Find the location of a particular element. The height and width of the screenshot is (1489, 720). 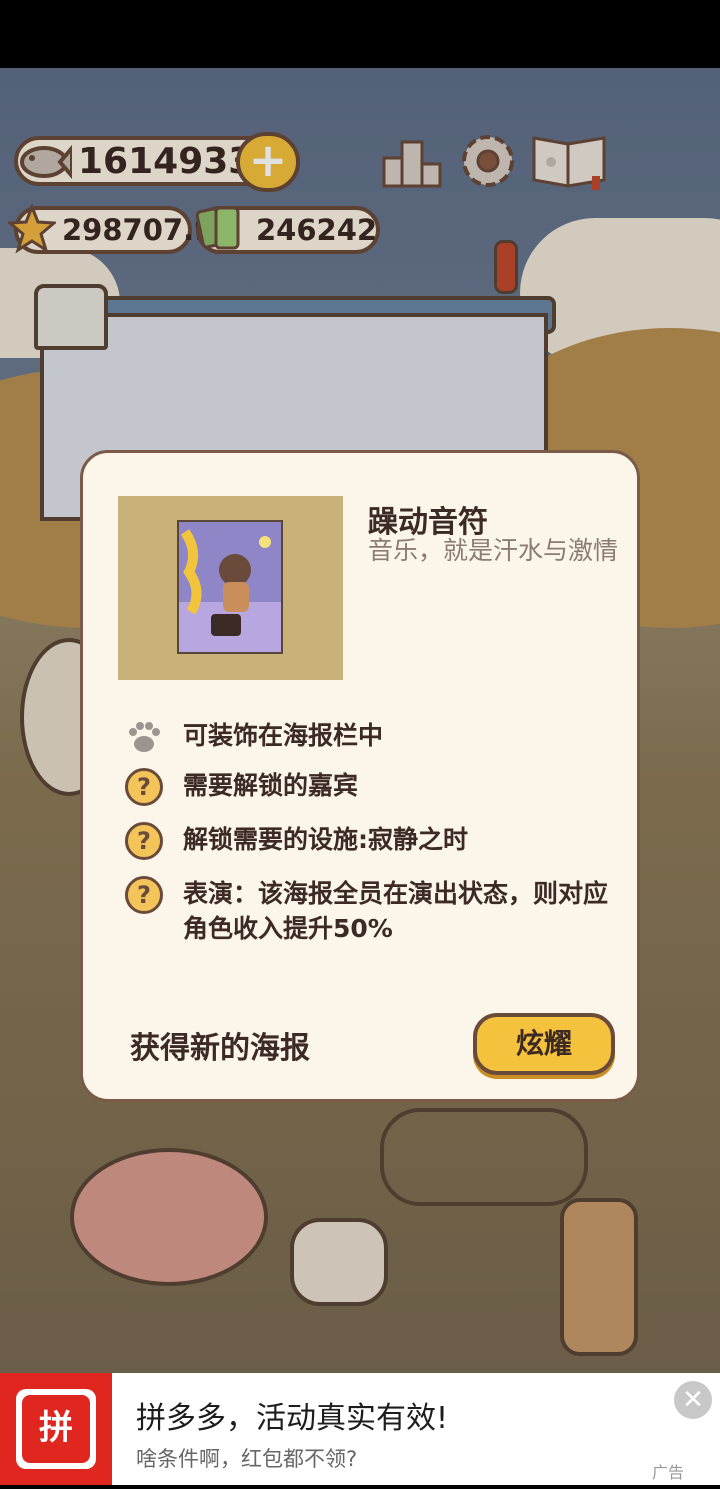

feature-text: 需要解锁的嘉宾 is located at coordinates (271, 785).